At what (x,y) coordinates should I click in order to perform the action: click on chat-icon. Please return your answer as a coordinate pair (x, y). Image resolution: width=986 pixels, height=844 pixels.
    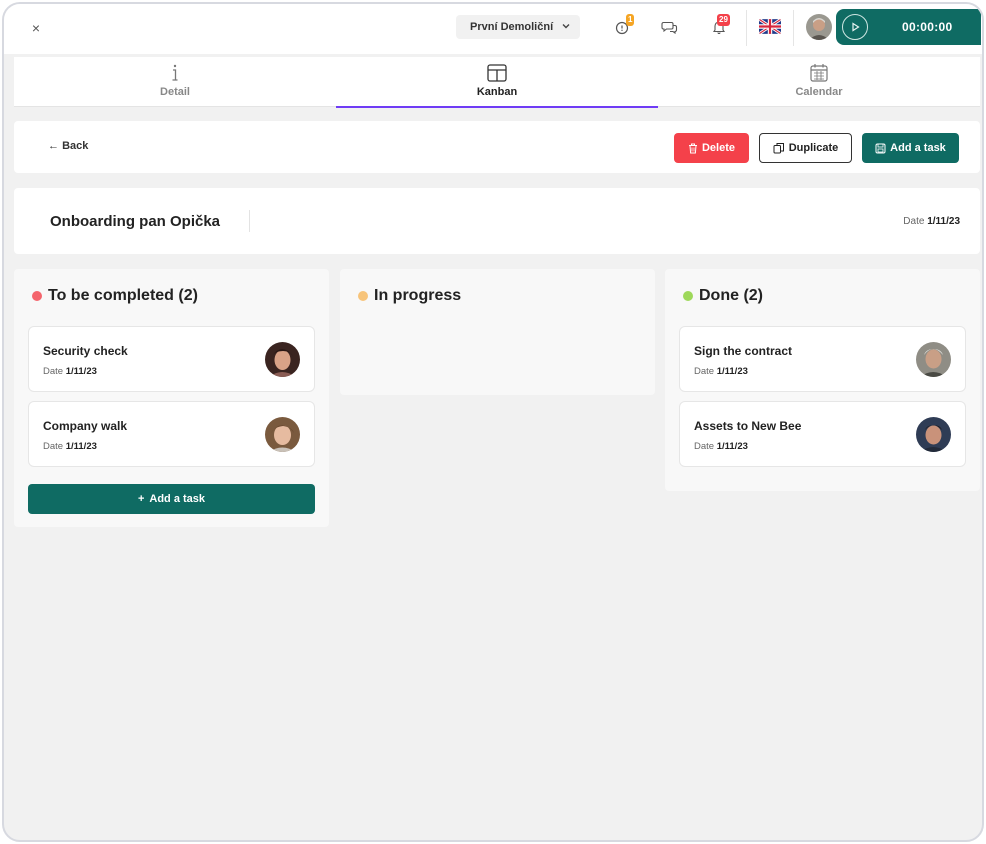
    Looking at the image, I should click on (670, 27).